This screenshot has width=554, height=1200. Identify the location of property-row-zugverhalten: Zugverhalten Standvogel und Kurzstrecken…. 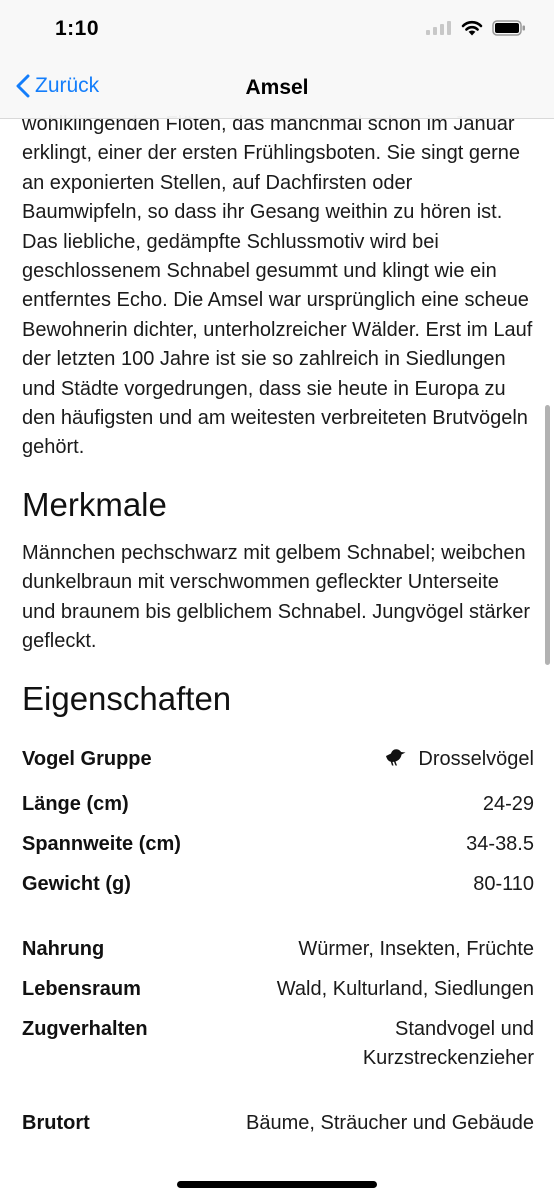
(278, 1044).